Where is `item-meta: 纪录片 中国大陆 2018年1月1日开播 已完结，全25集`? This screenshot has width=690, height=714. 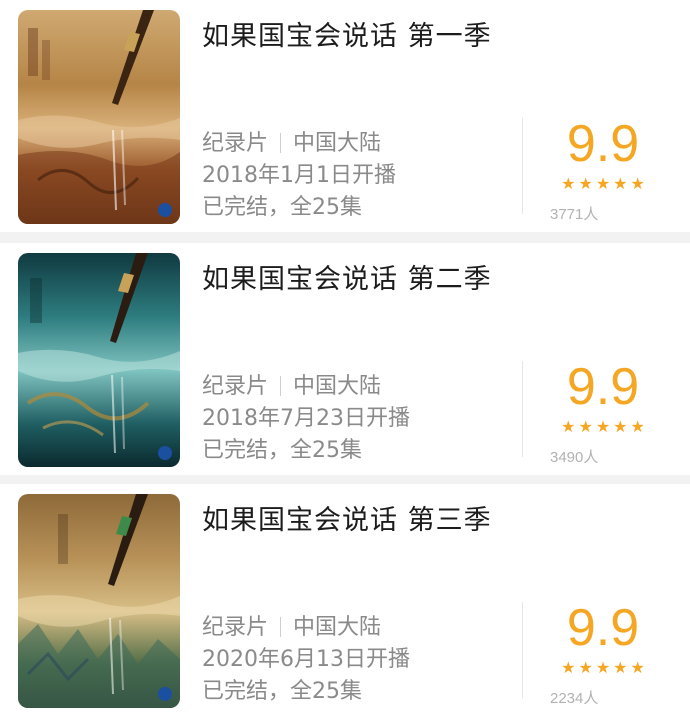 item-meta: 纪录片 中国大陆 2018年1月1日开播 已完结，全25集 is located at coordinates (299, 176).